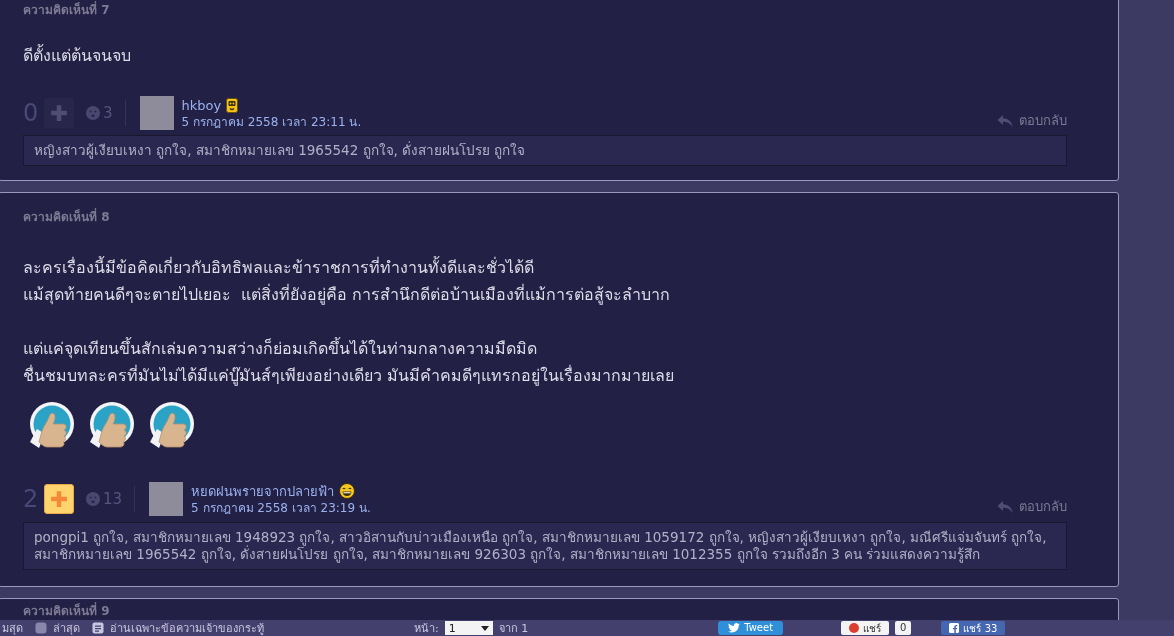 This screenshot has height=636, width=1174. Describe the element at coordinates (271, 121) in the screenshot. I see `post-date: 5 กรกฎาคม 2558 เวลา 23:11 น.` at that location.